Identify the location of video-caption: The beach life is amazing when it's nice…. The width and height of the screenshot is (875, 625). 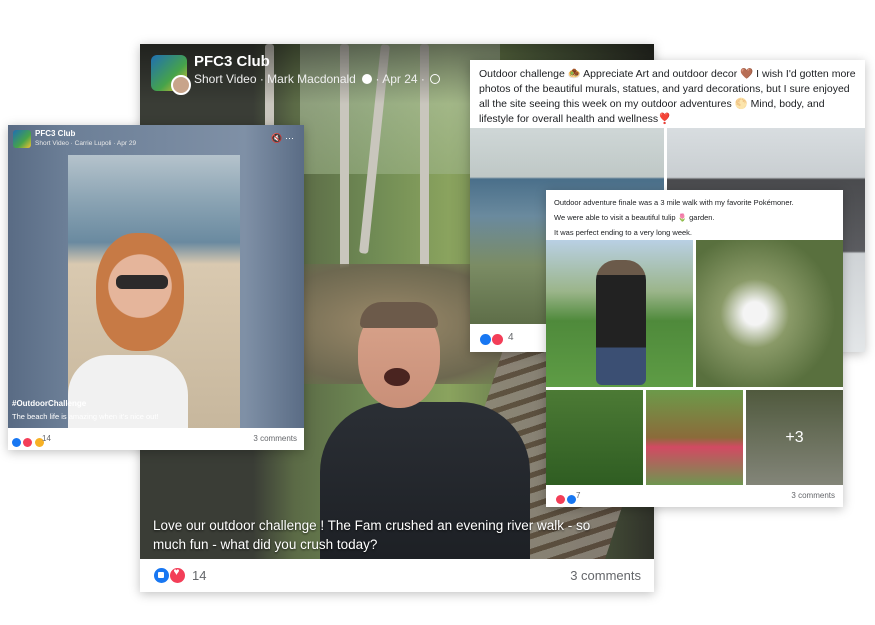
(85, 416).